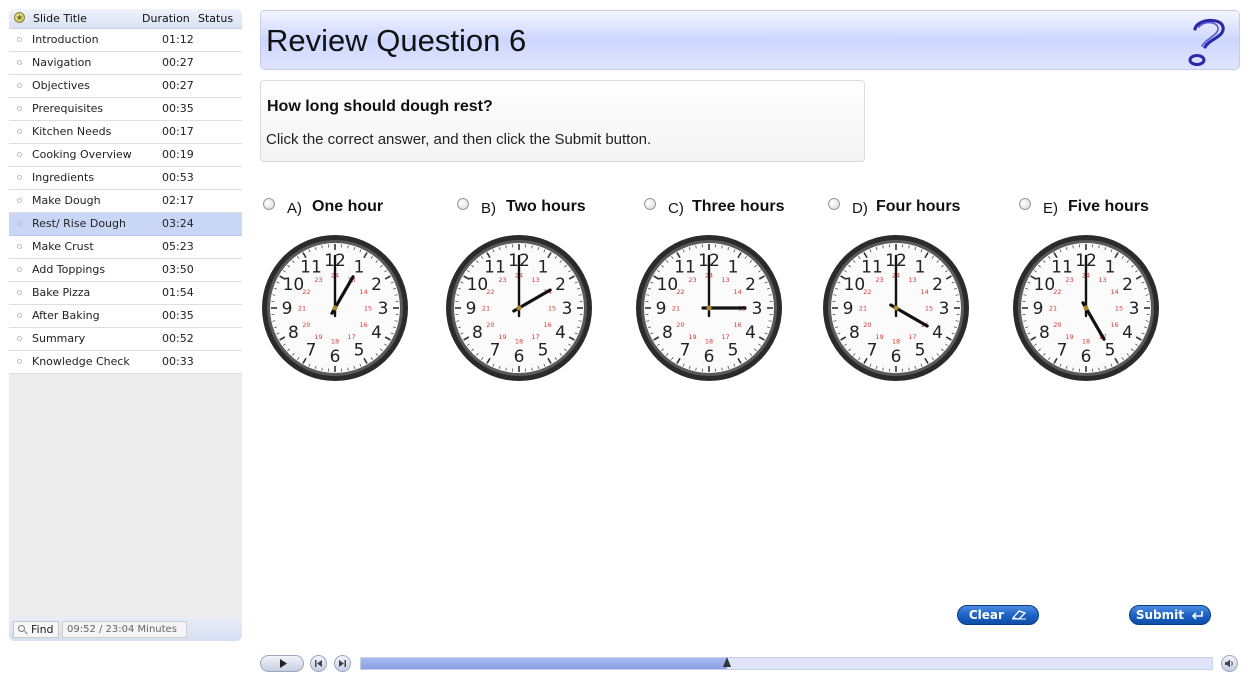  Describe the element at coordinates (726, 662) in the screenshot. I see `progress-handle` at that location.